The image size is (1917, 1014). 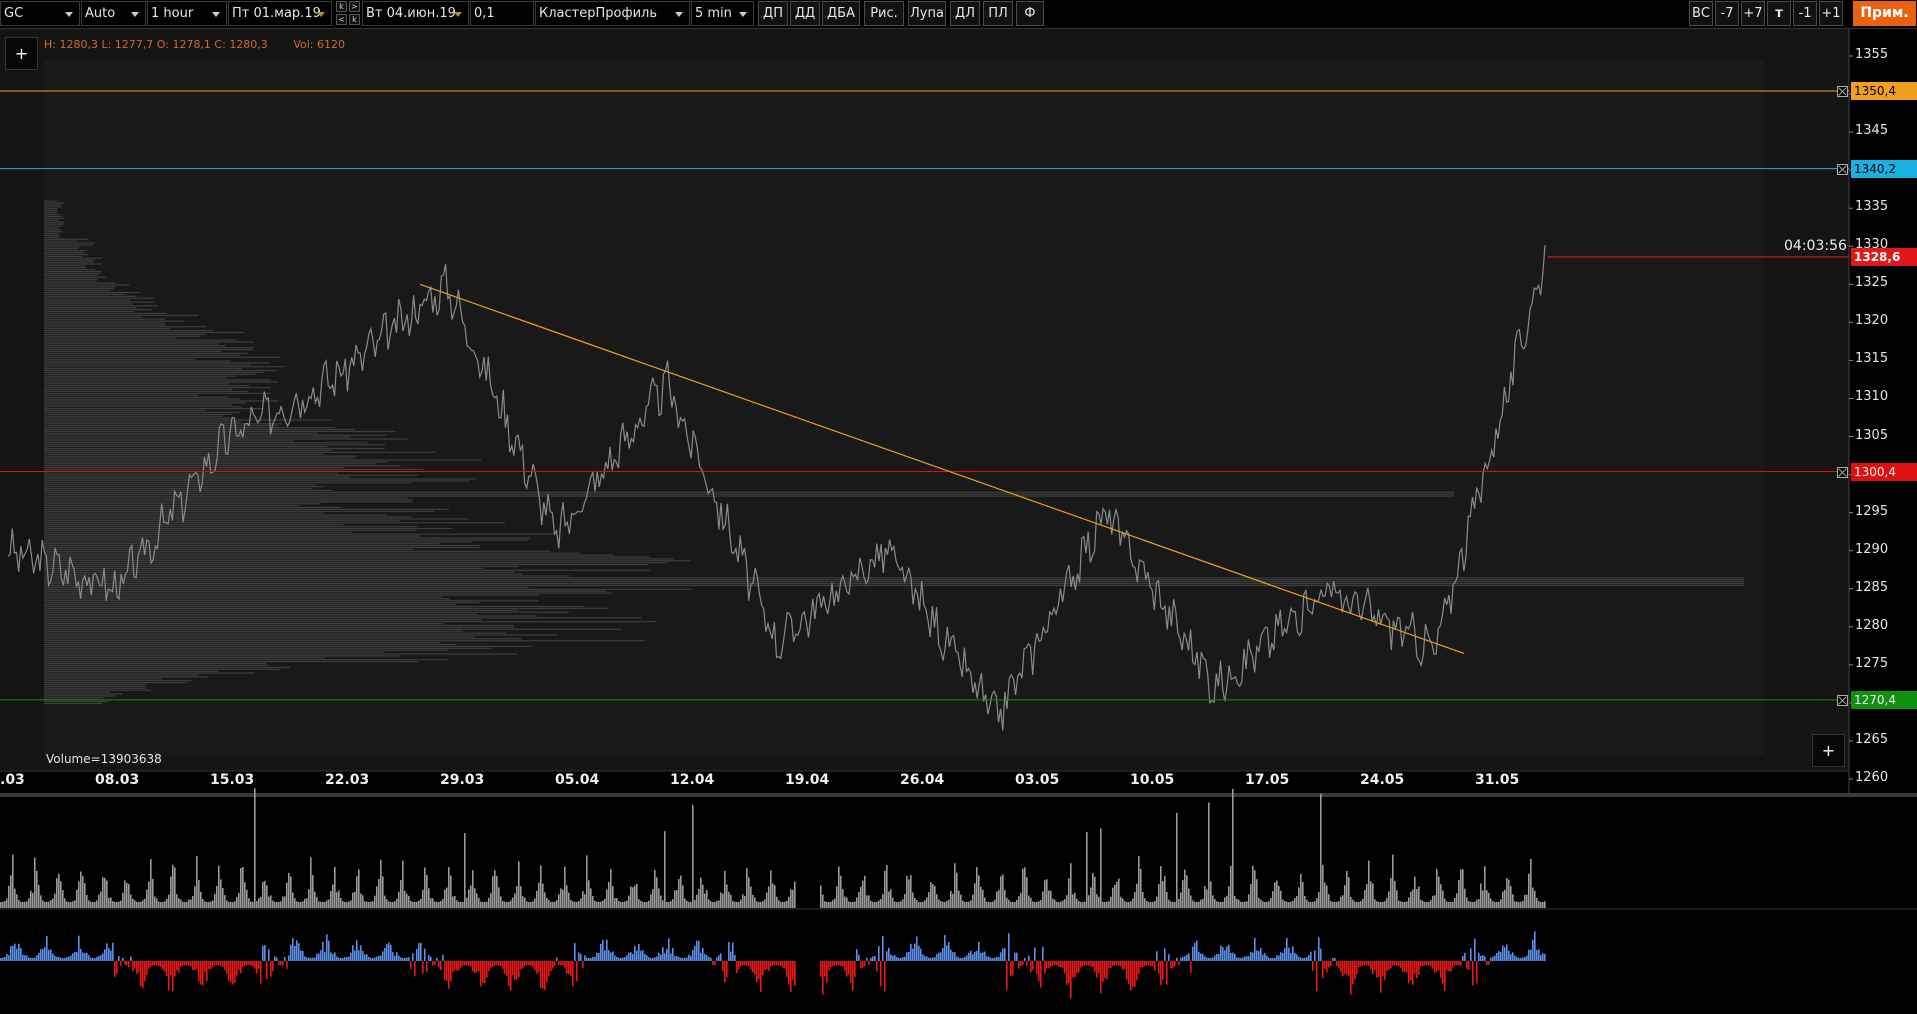 What do you see at coordinates (1884, 699) in the screenshot?
I see `level-price-tag: 1270,4` at bounding box center [1884, 699].